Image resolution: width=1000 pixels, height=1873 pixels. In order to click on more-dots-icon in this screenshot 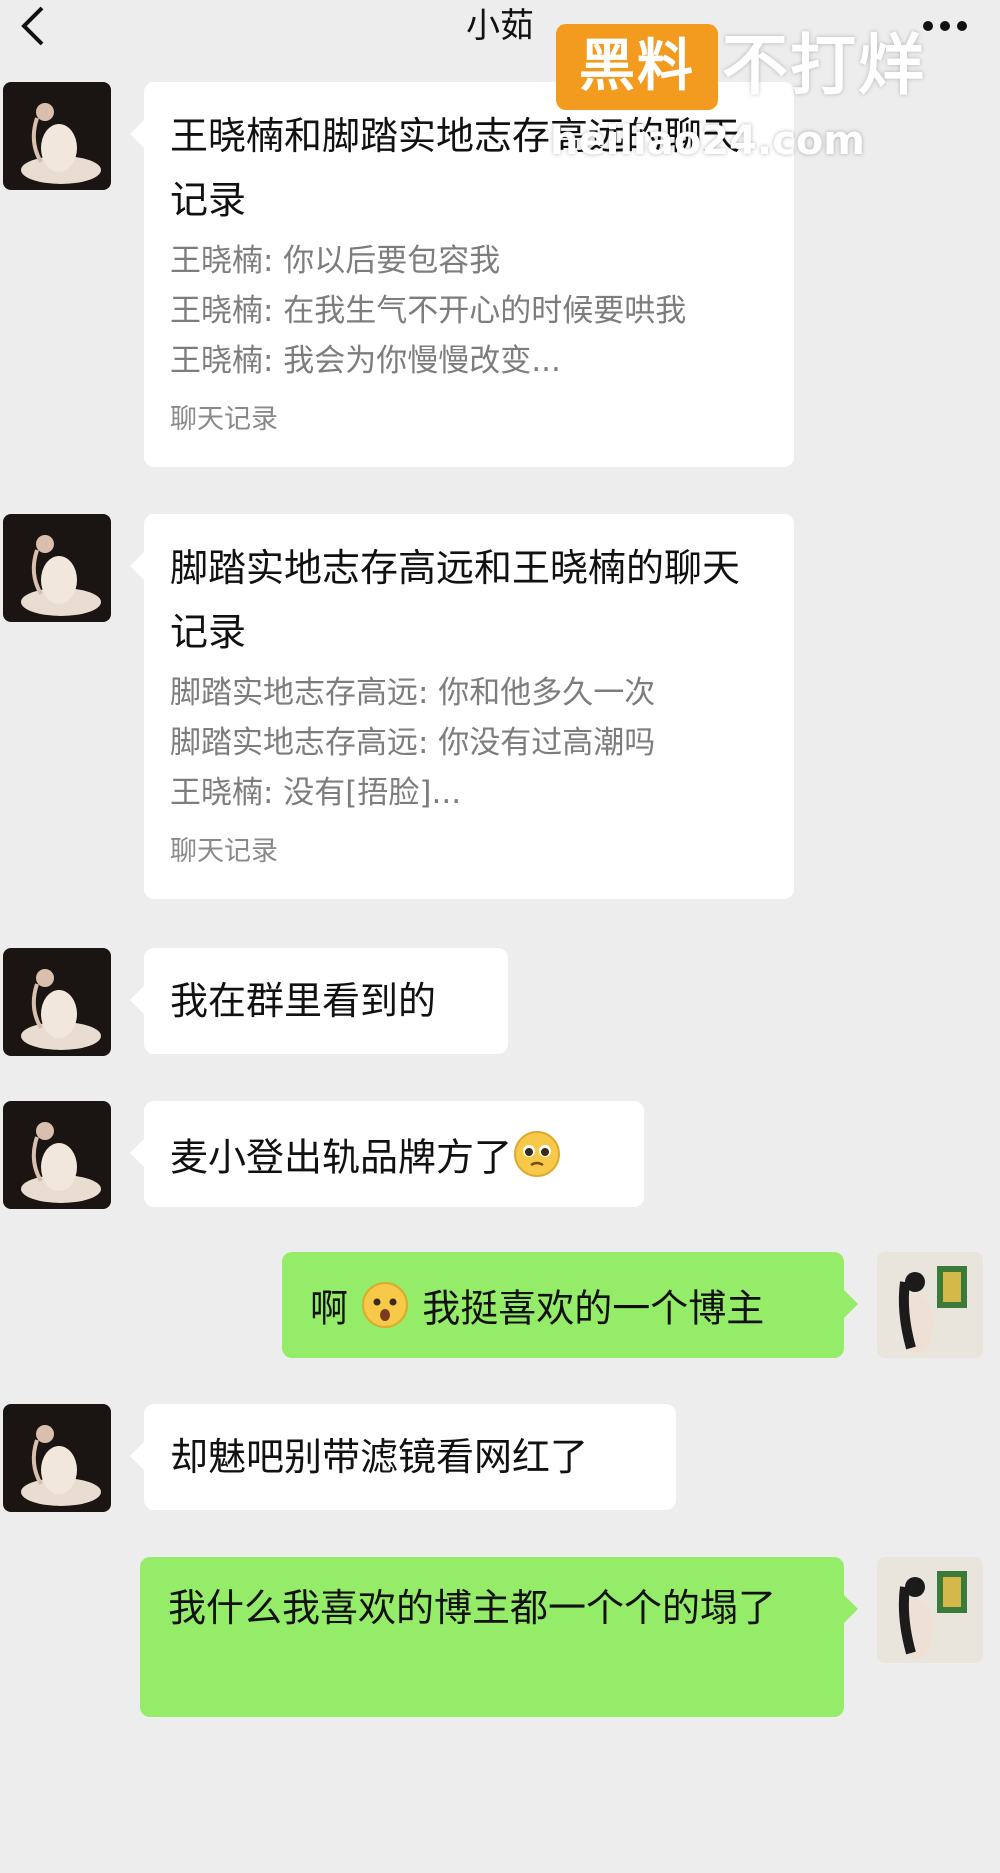, I will do `click(945, 26)`.